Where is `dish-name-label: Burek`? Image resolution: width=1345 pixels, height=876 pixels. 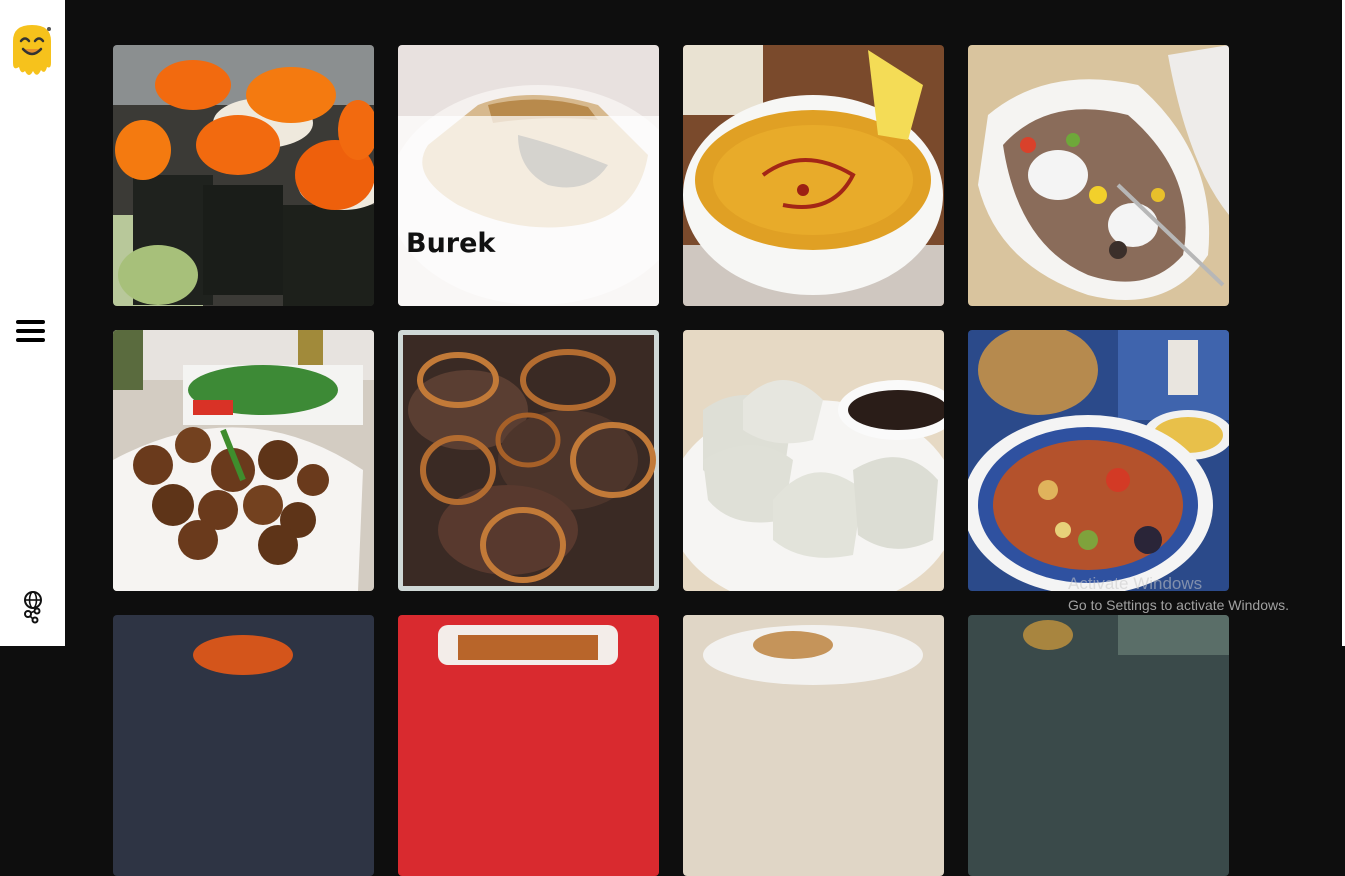
dish-name-label: Burek is located at coordinates (451, 243).